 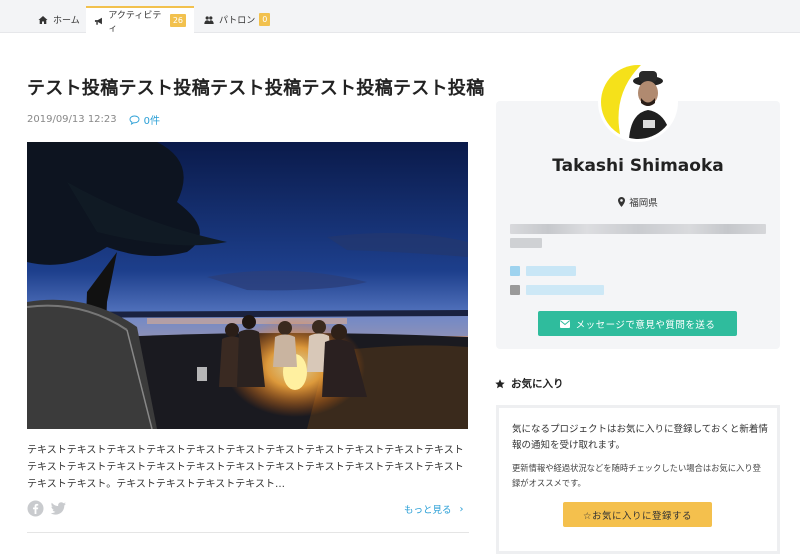 I want to click on envelope-icon, so click(x=564, y=323).